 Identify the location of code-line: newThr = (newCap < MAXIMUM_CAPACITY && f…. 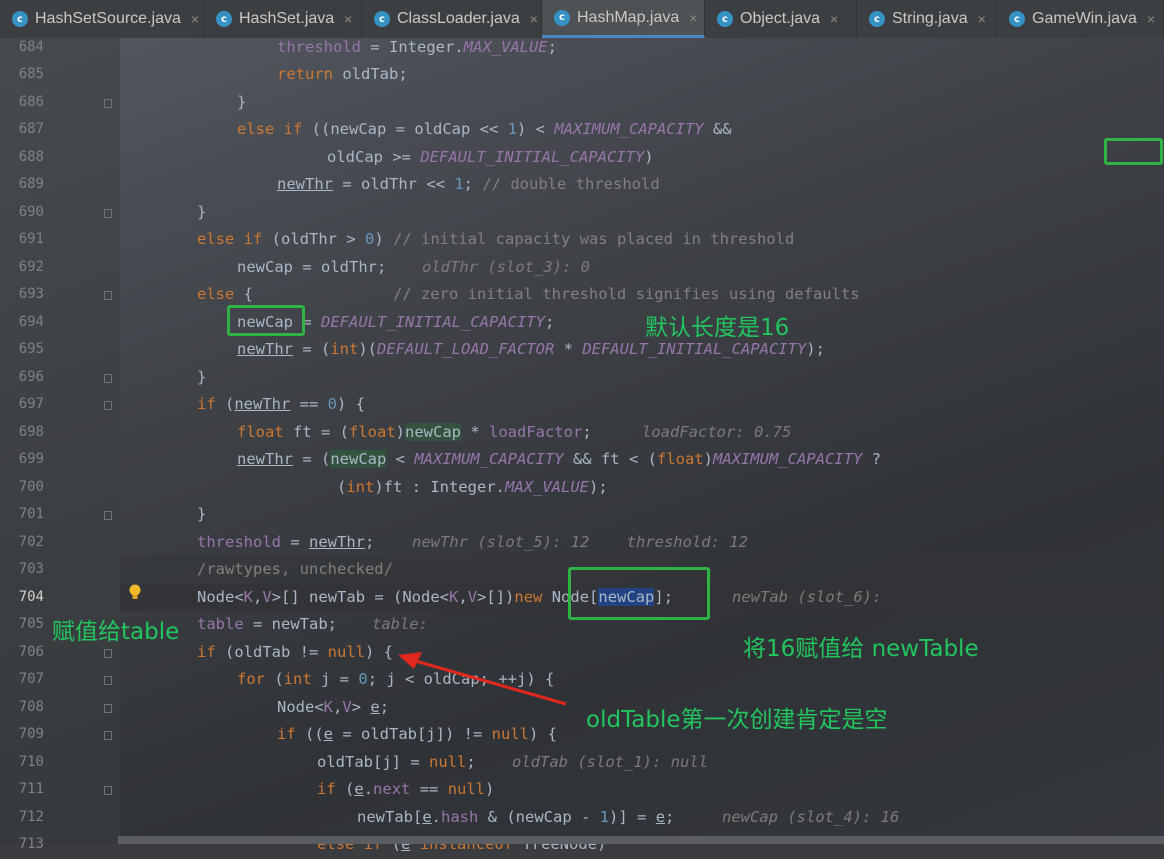
(559, 459).